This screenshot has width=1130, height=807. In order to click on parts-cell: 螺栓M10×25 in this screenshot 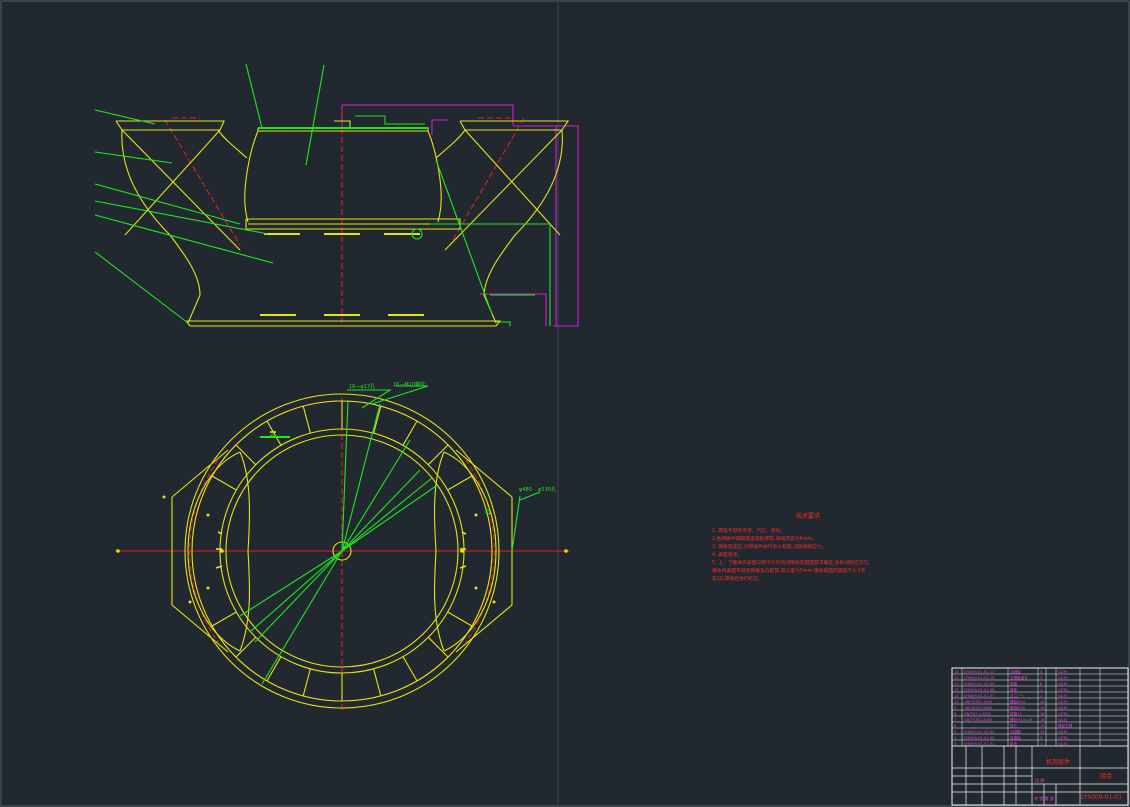, I will do `click(1021, 719)`.